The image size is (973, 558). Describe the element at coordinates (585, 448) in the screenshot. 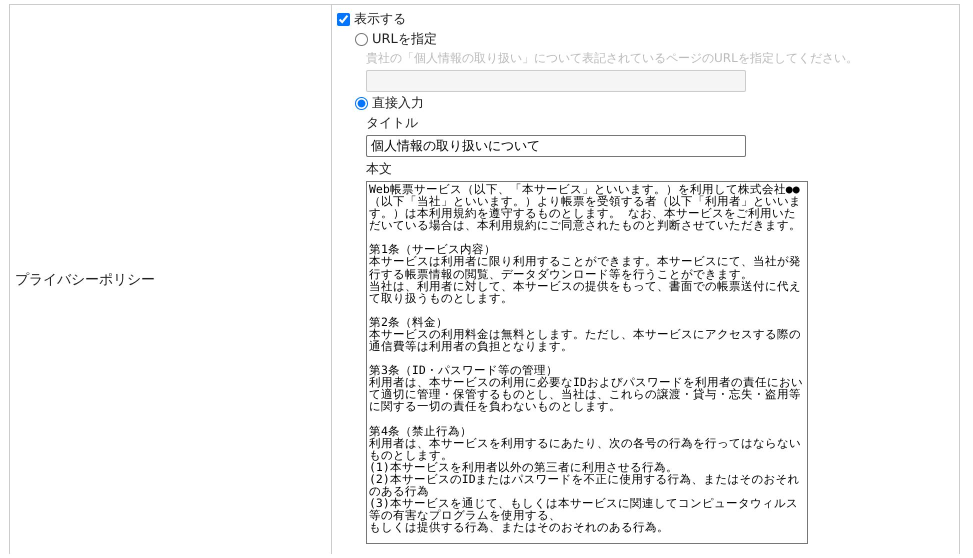

I see `body-text-line: 利用者は、本サービスを利用するにあたり、次の各号の行為を行ってはならないものとします。` at that location.